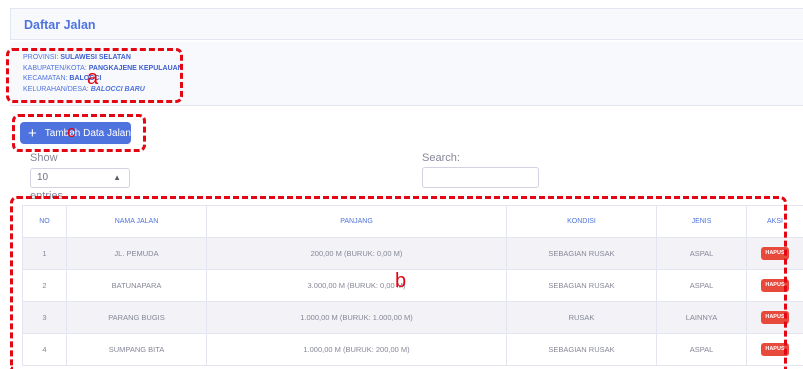 This screenshot has height=369, width=803. Describe the element at coordinates (93, 78) in the screenshot. I see `annotation-label-a: a` at that location.